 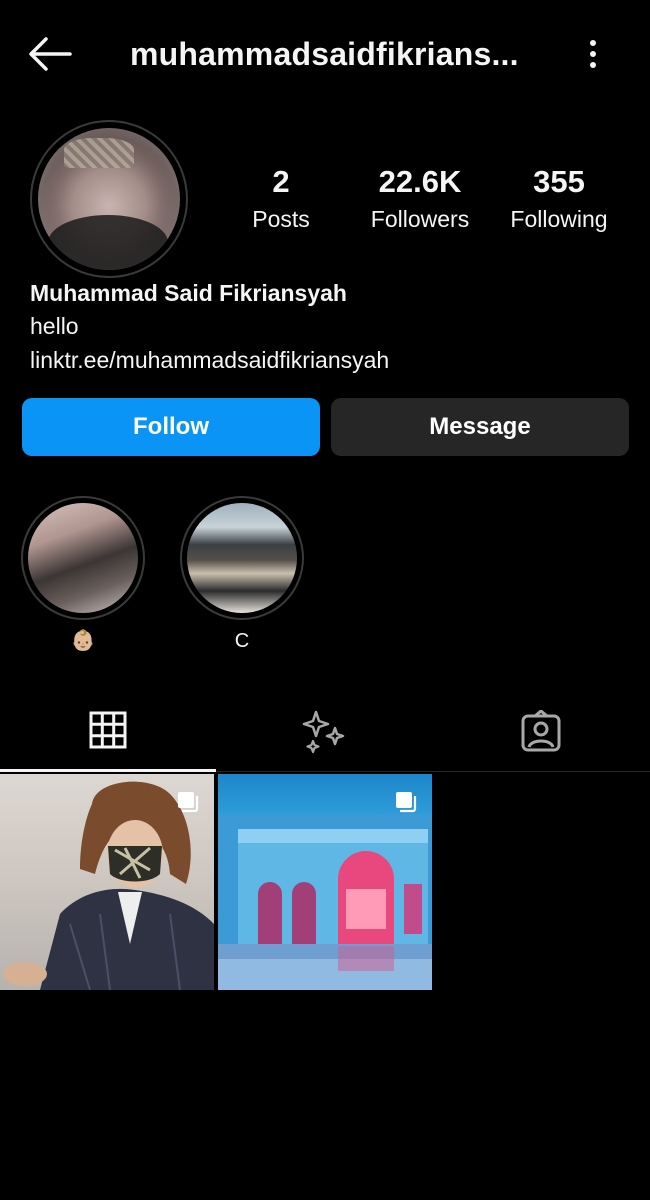 What do you see at coordinates (420, 181) in the screenshot?
I see `followers-count: 22.6K` at bounding box center [420, 181].